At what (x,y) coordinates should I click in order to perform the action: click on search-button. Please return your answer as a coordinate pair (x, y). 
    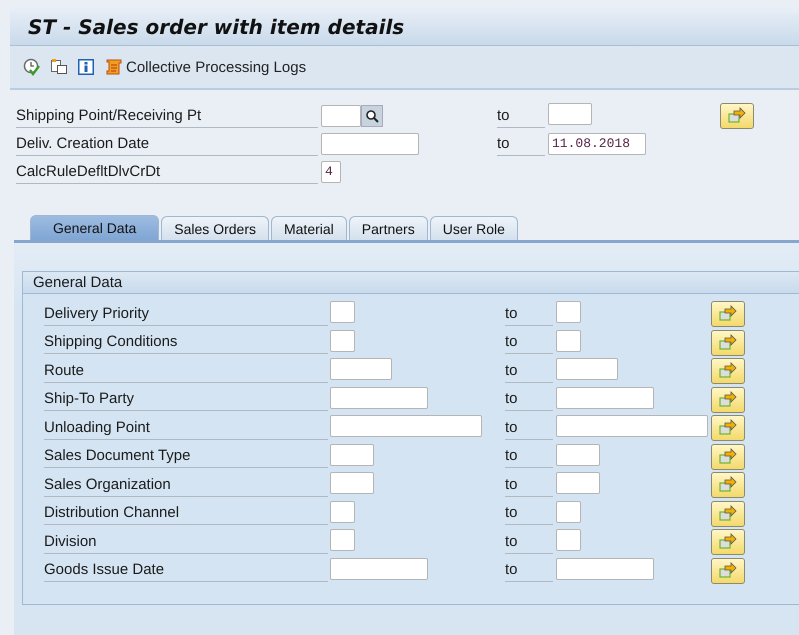
    Looking at the image, I should click on (372, 116).